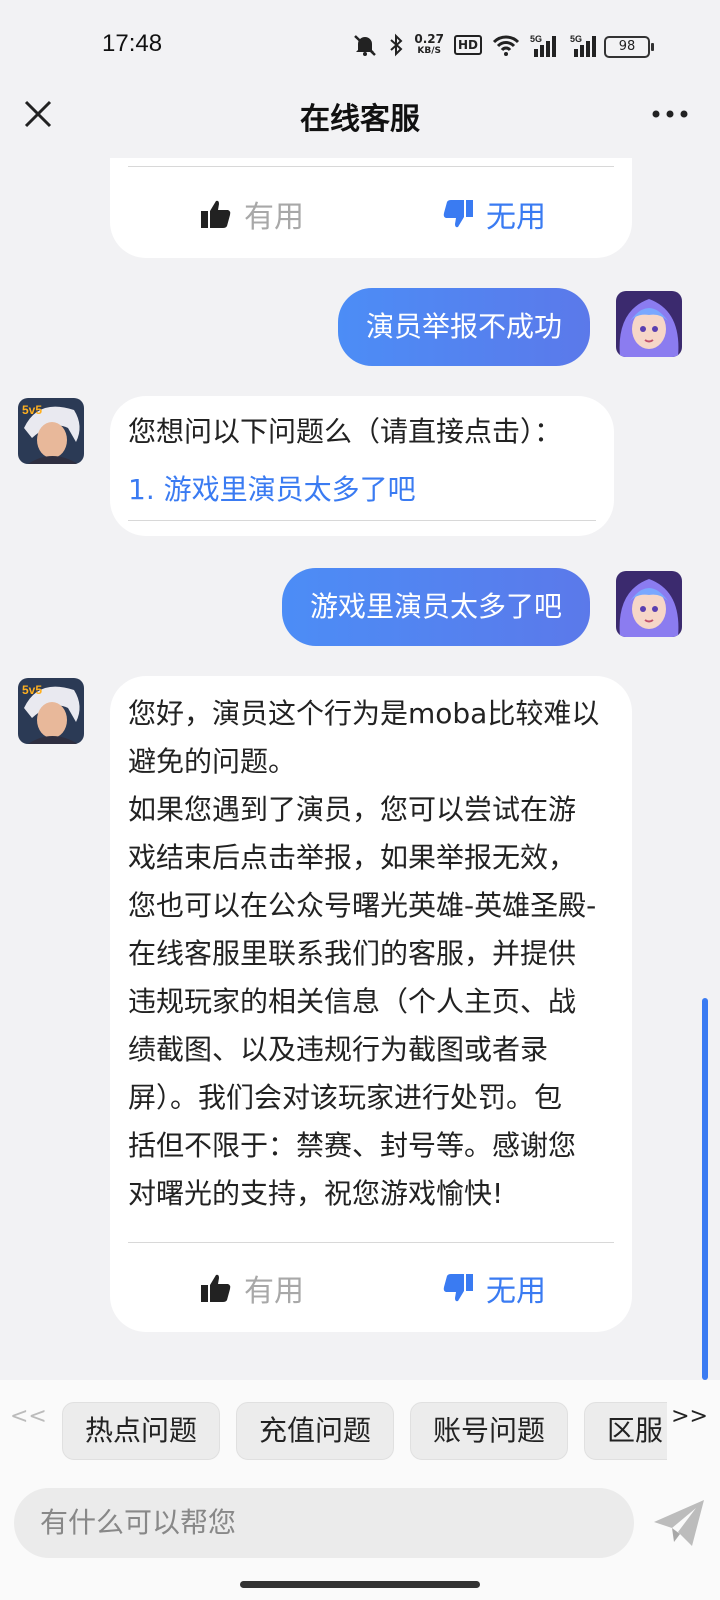  I want to click on header-bar: 在线客服, so click(360, 118).